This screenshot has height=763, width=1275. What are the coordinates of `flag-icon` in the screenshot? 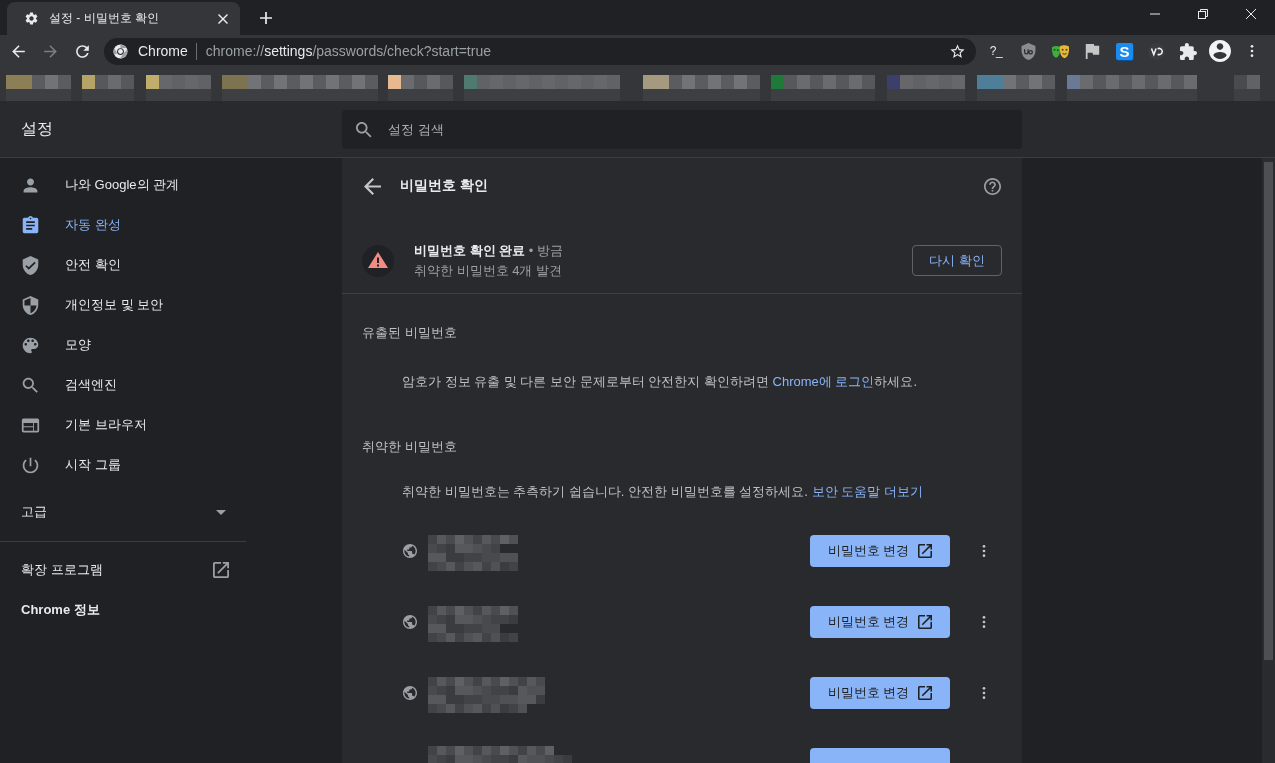 It's located at (1092, 51).